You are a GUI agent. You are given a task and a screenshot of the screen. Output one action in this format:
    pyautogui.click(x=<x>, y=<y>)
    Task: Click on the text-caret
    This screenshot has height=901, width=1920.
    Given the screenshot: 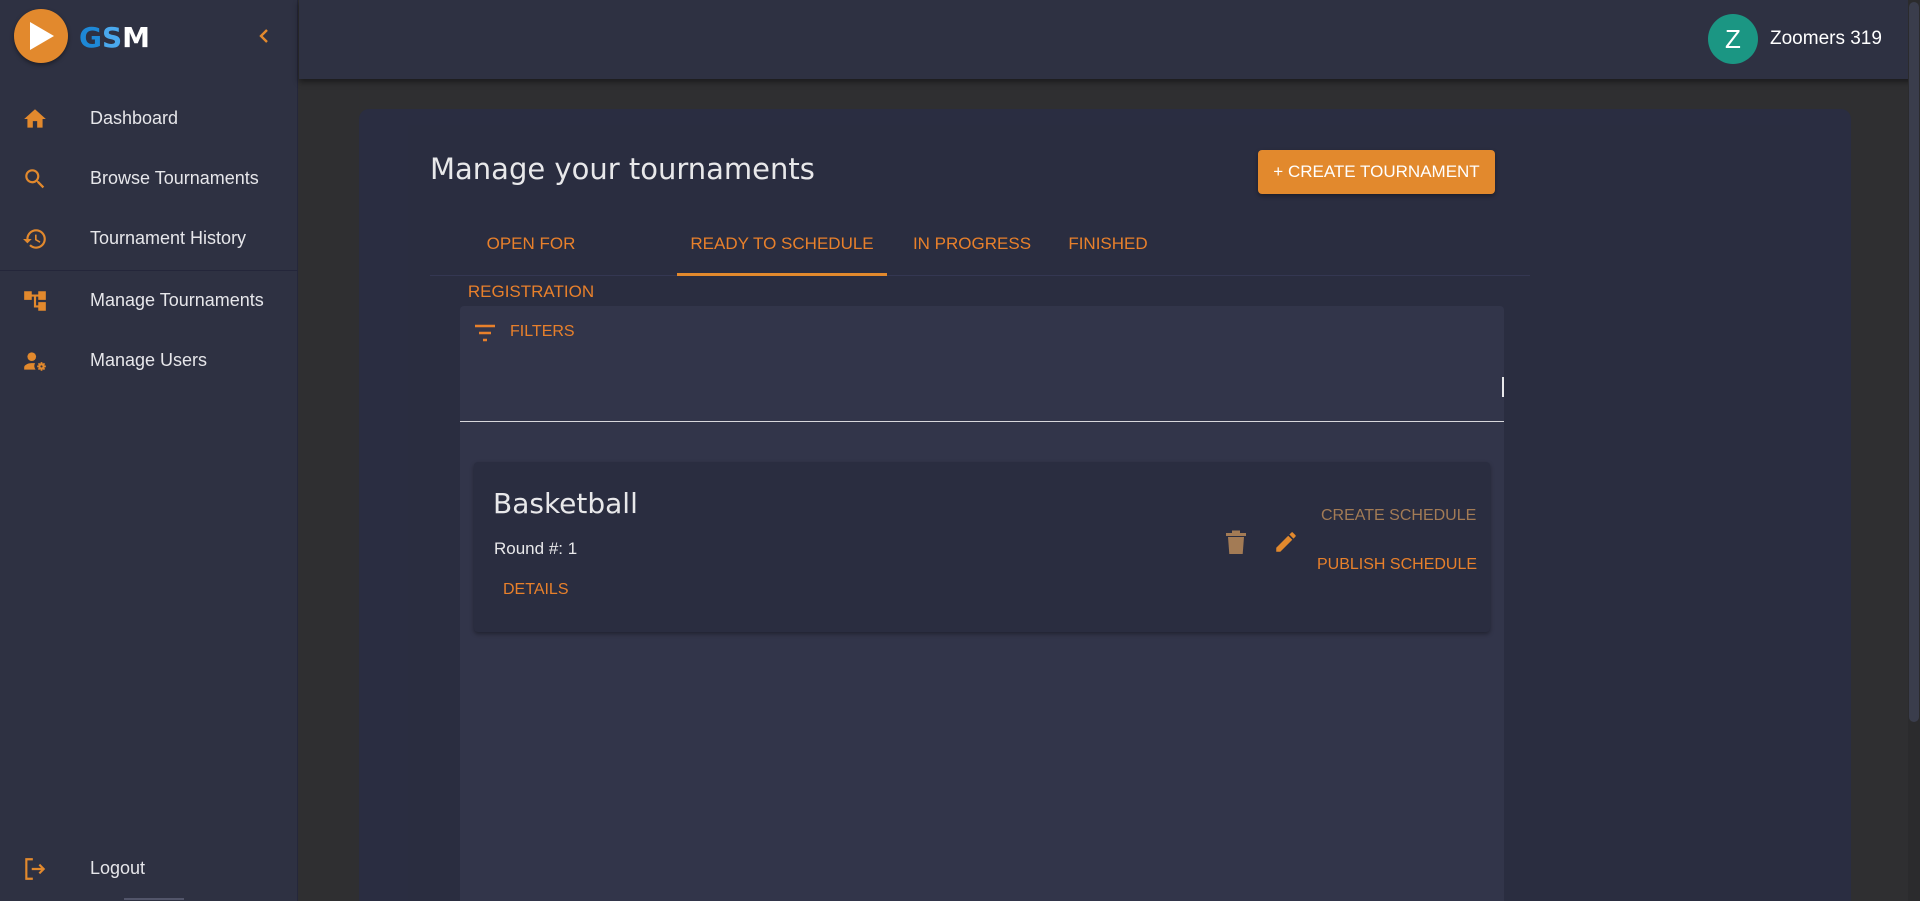 What is the action you would take?
    pyautogui.click(x=1503, y=387)
    